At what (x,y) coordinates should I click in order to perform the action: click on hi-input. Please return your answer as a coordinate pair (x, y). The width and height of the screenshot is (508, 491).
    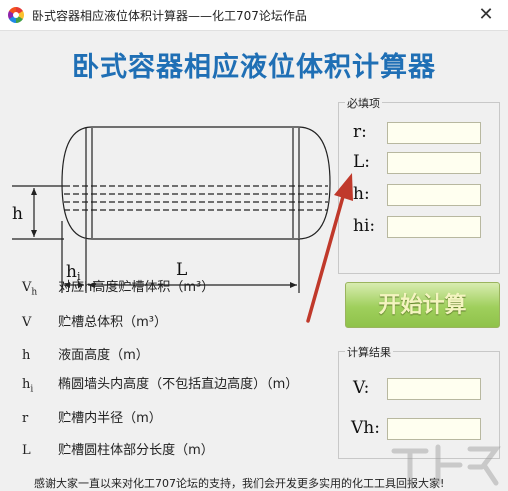
    Looking at the image, I should click on (434, 227).